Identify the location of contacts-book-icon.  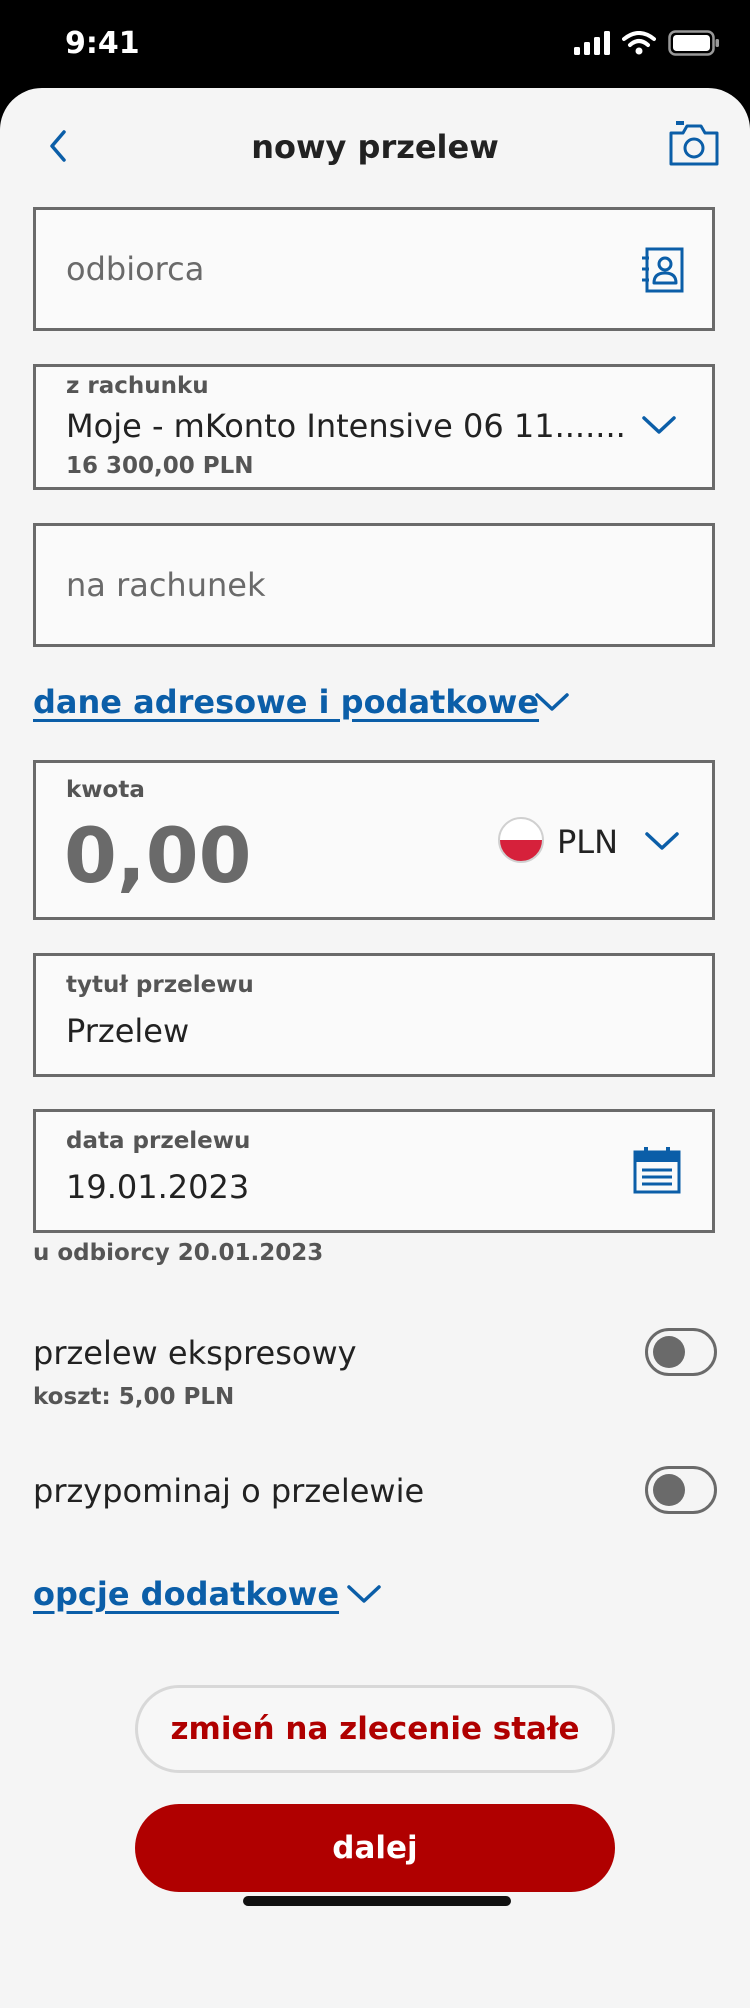
(663, 270).